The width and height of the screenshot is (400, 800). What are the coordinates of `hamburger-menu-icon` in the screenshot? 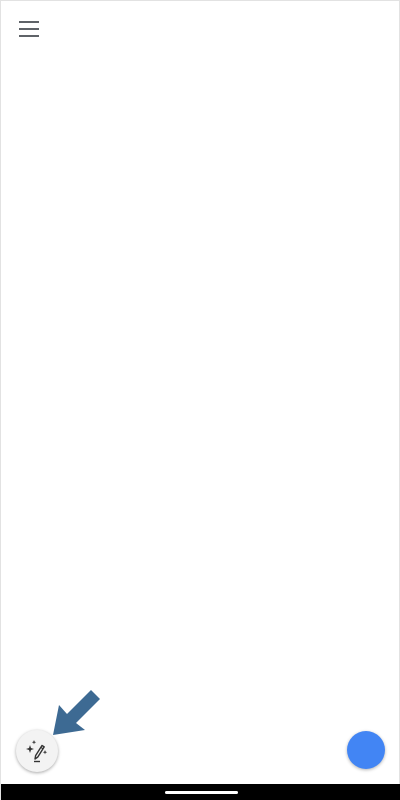 It's located at (29, 29).